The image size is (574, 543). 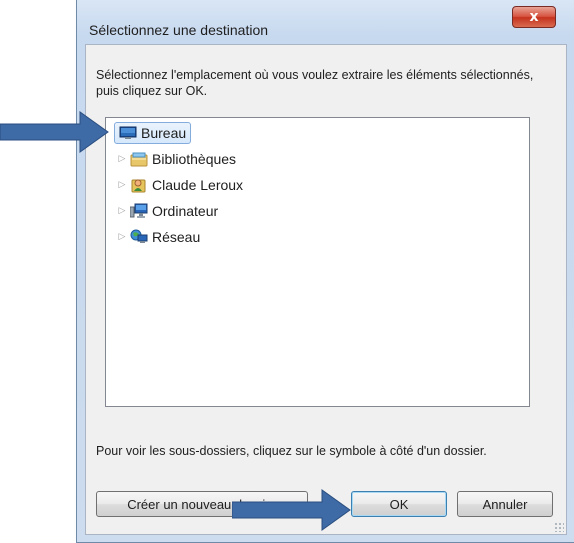 I want to click on computer-icon, so click(x=138, y=211).